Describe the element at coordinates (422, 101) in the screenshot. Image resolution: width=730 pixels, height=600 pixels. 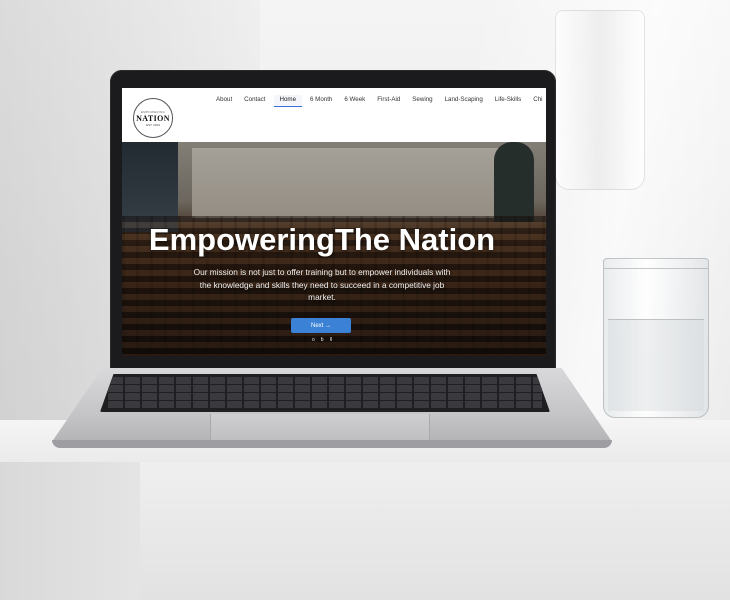
I see `nav-item-sewing: Sewing` at that location.